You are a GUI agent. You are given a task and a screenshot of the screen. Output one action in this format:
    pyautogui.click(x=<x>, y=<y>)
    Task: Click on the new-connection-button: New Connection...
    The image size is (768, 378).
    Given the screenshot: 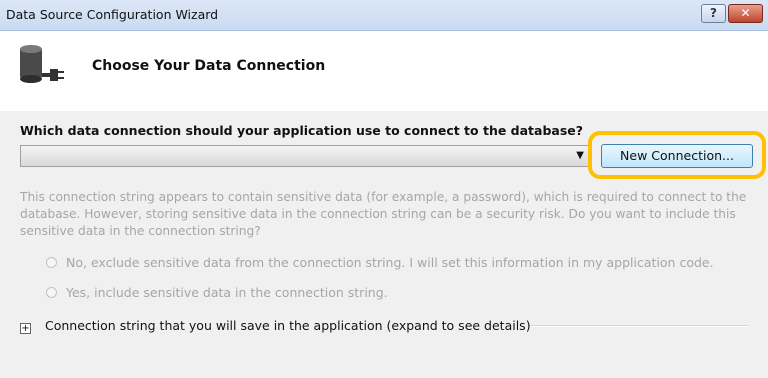 What is the action you would take?
    pyautogui.click(x=677, y=156)
    